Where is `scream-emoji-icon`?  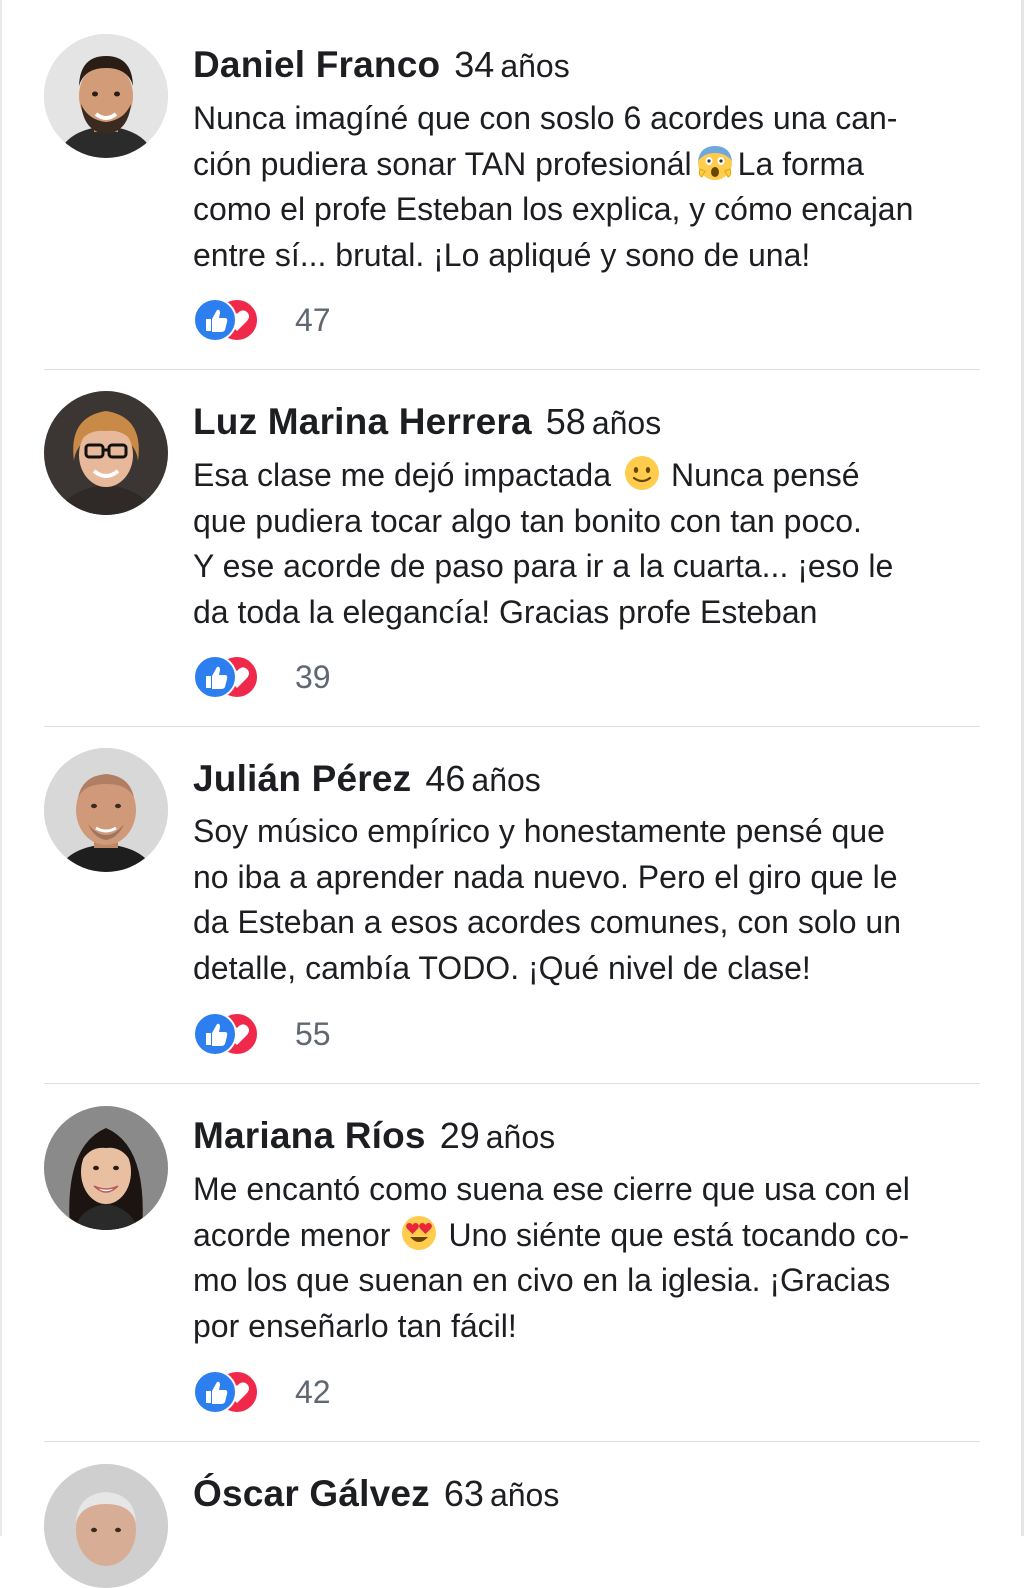 scream-emoji-icon is located at coordinates (715, 162).